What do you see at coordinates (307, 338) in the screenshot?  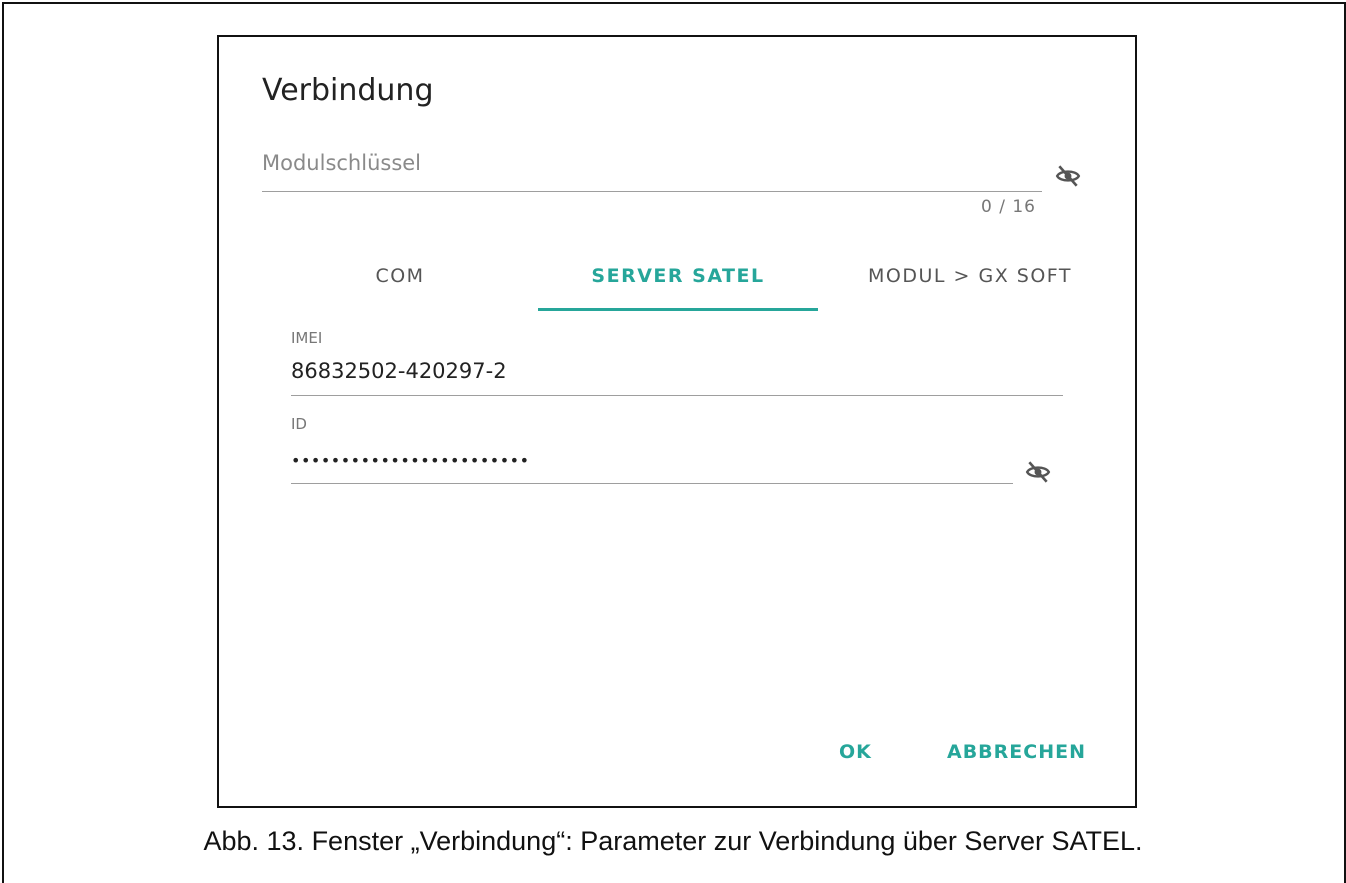 I see `imei-label: IMEI` at bounding box center [307, 338].